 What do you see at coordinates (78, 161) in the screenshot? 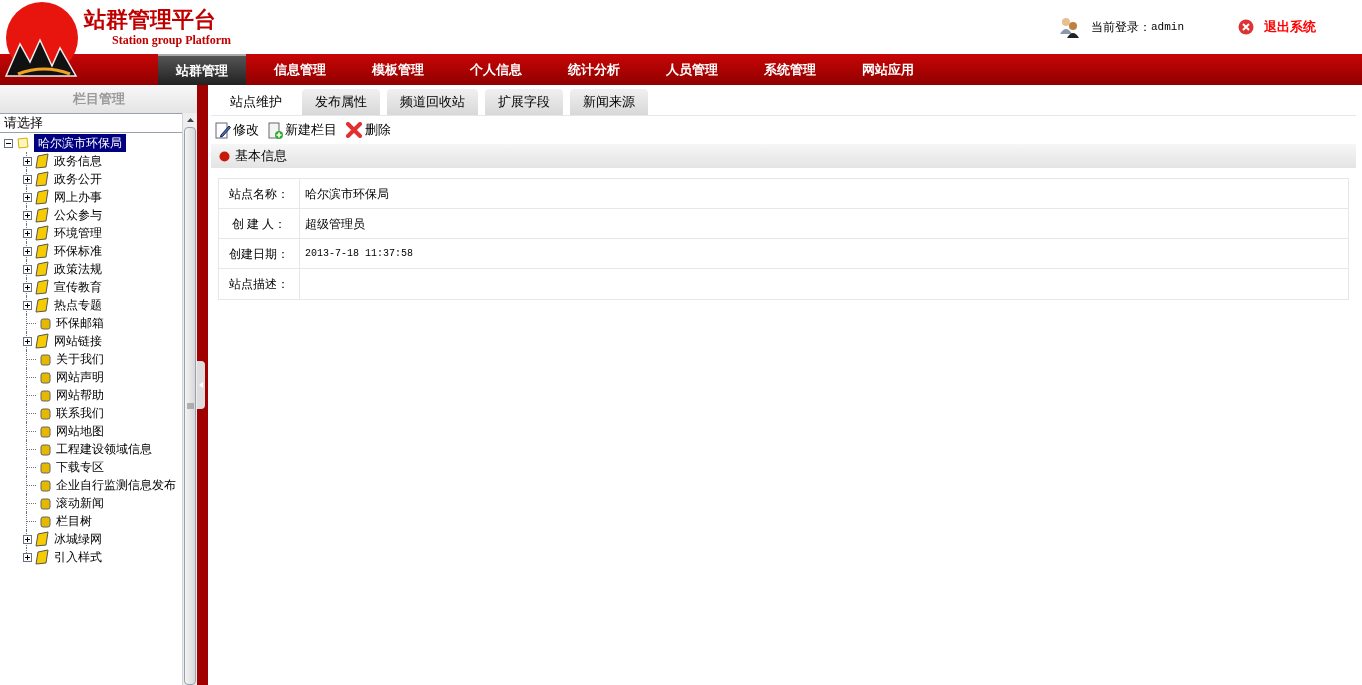
I see `tree-item: 政务信息` at bounding box center [78, 161].